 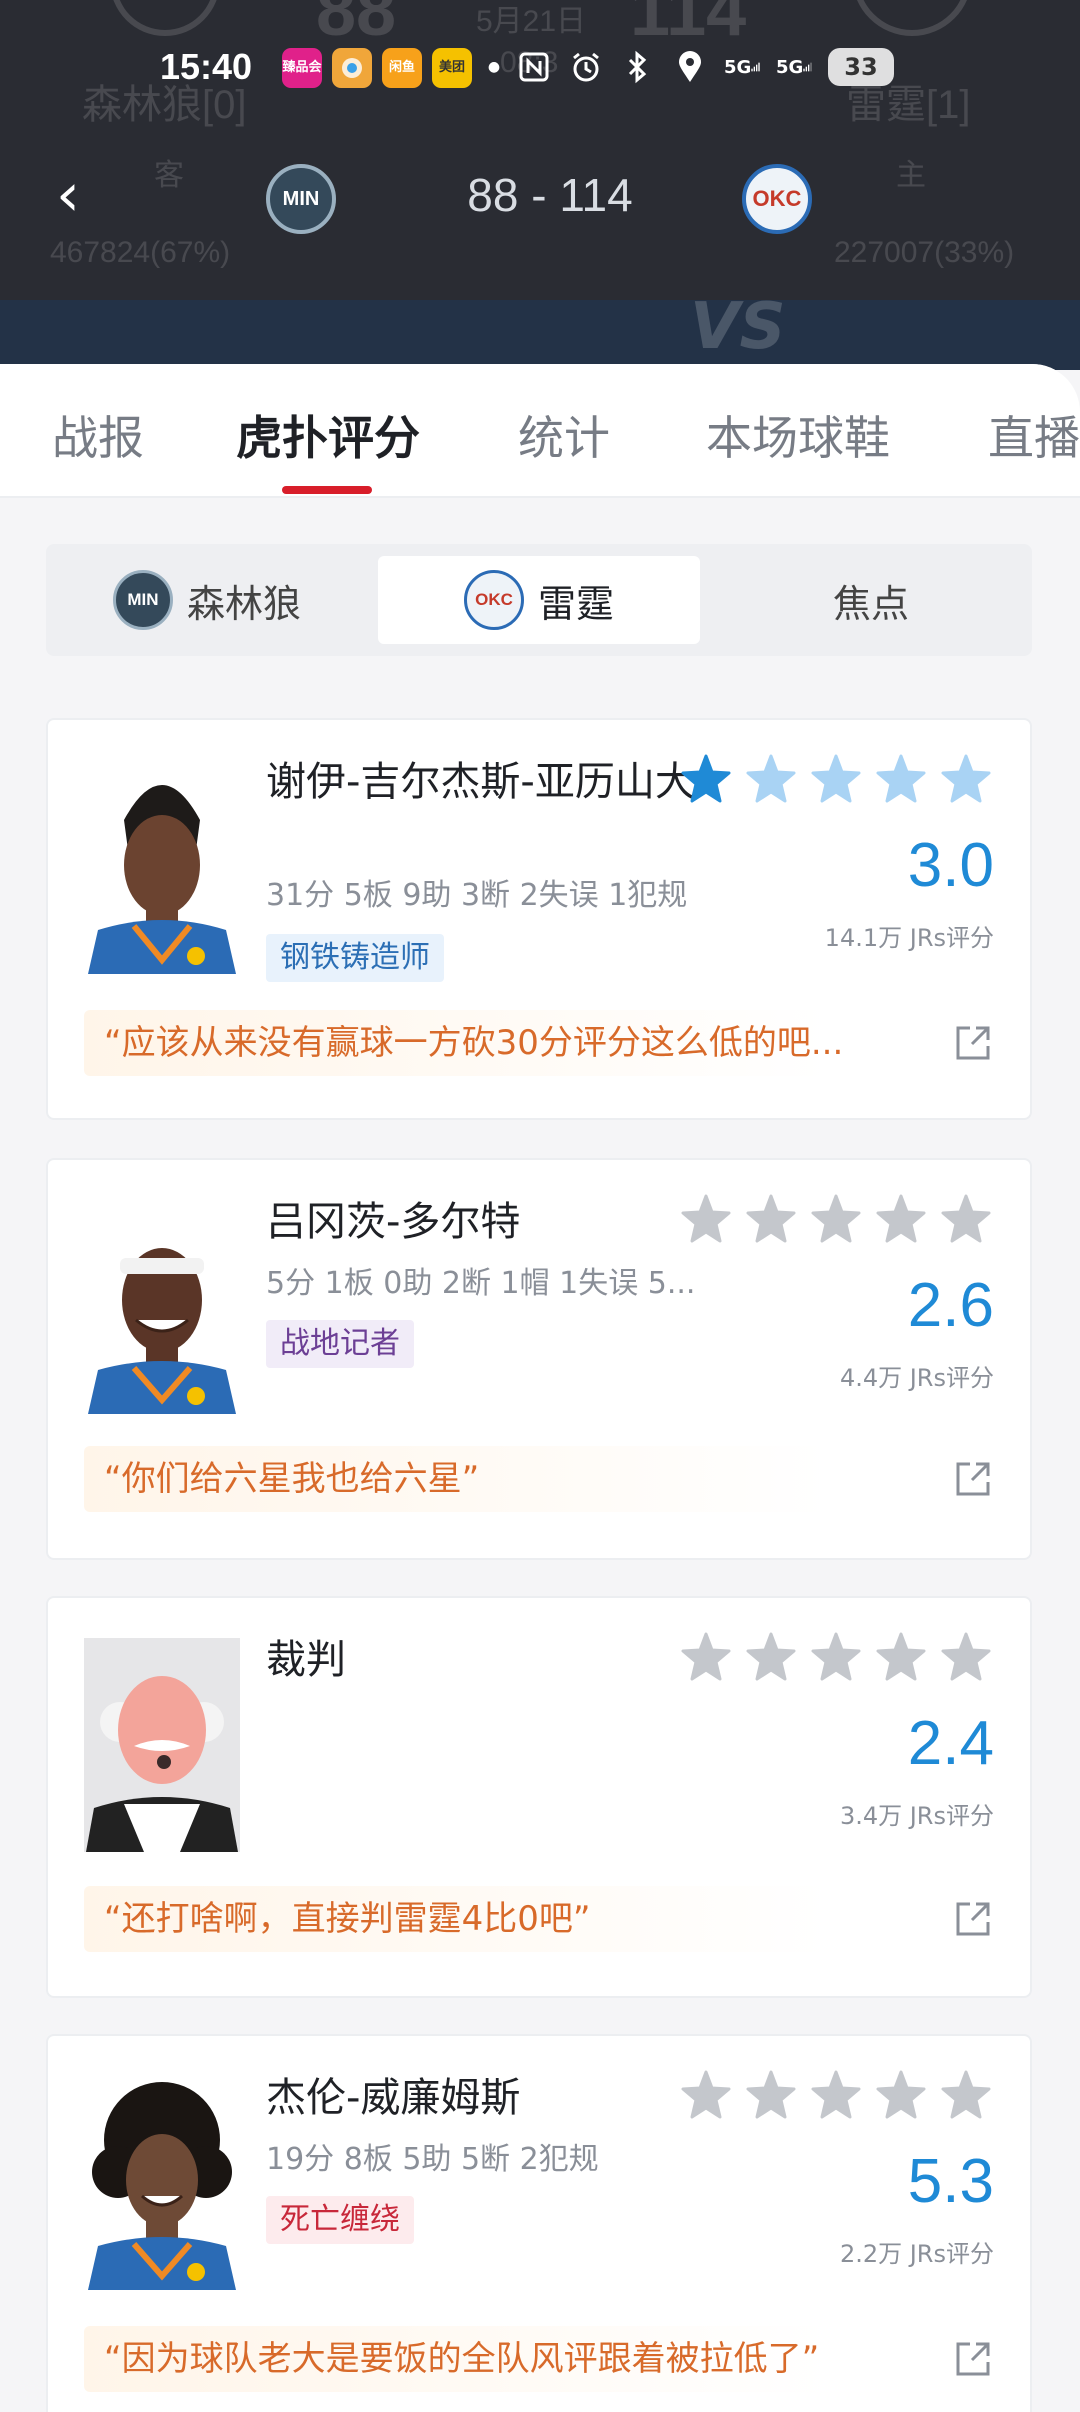 What do you see at coordinates (916, 2254) in the screenshot?
I see `rating-votes: 2.2万 JRs评分` at bounding box center [916, 2254].